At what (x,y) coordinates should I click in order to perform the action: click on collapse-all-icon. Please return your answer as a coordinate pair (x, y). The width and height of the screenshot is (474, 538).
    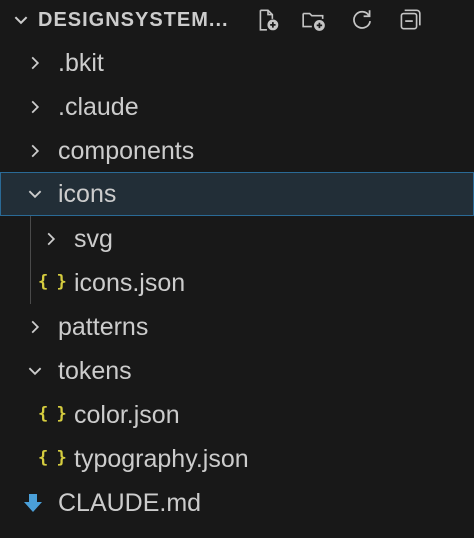
    Looking at the image, I should click on (410, 19).